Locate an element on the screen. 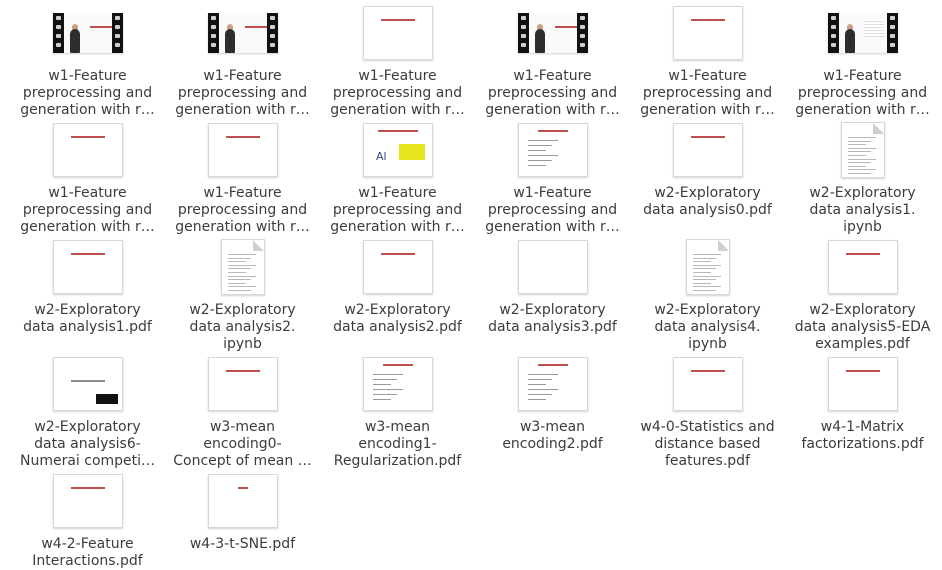  pdf-thumbnail: Al is located at coordinates (397, 150).